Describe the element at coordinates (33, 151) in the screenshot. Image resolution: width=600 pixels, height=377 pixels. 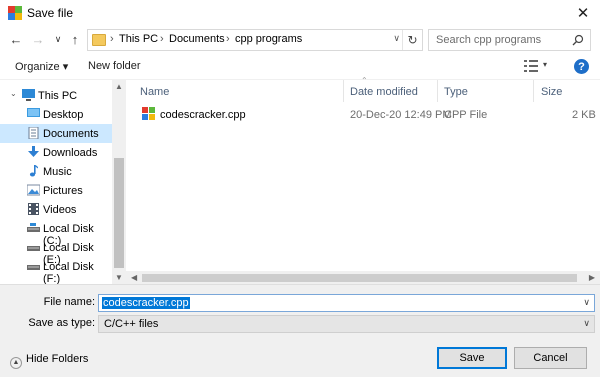
I see `downloads-icon` at that location.